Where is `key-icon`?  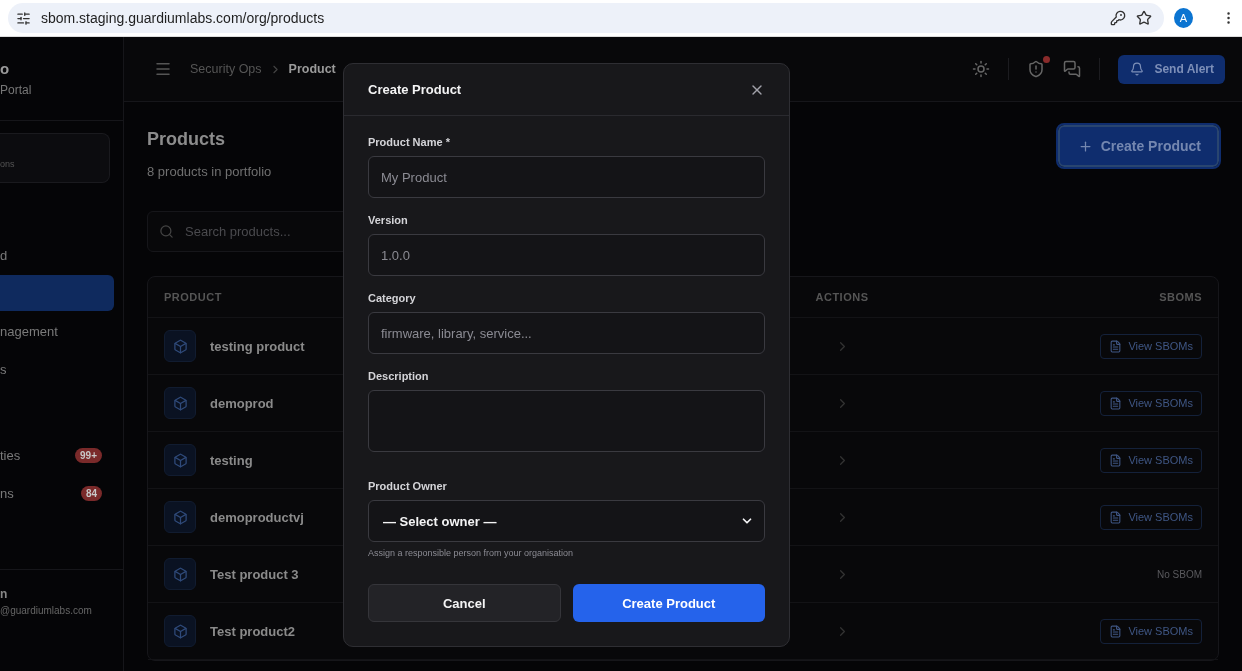 key-icon is located at coordinates (1118, 18).